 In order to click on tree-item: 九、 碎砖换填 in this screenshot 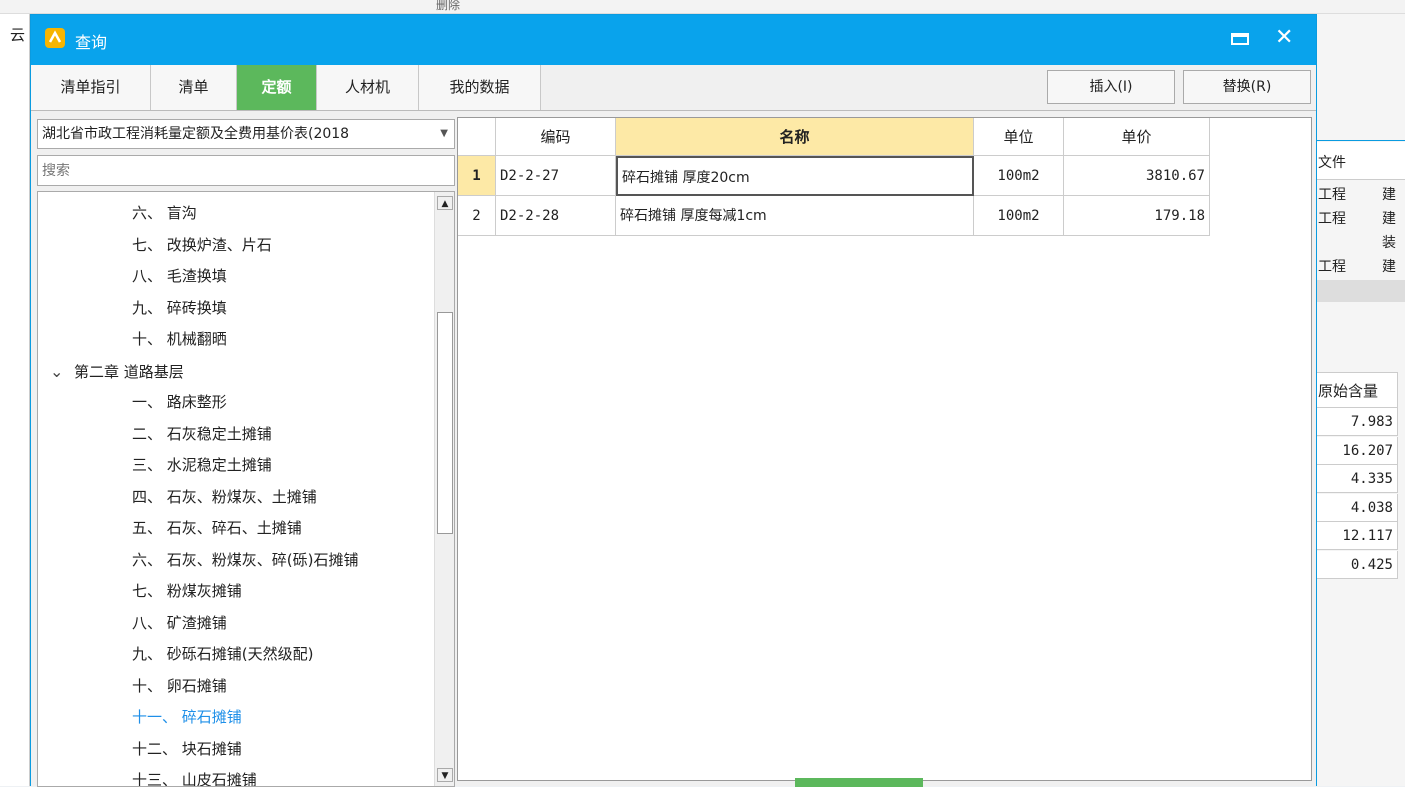, I will do `click(179, 308)`.